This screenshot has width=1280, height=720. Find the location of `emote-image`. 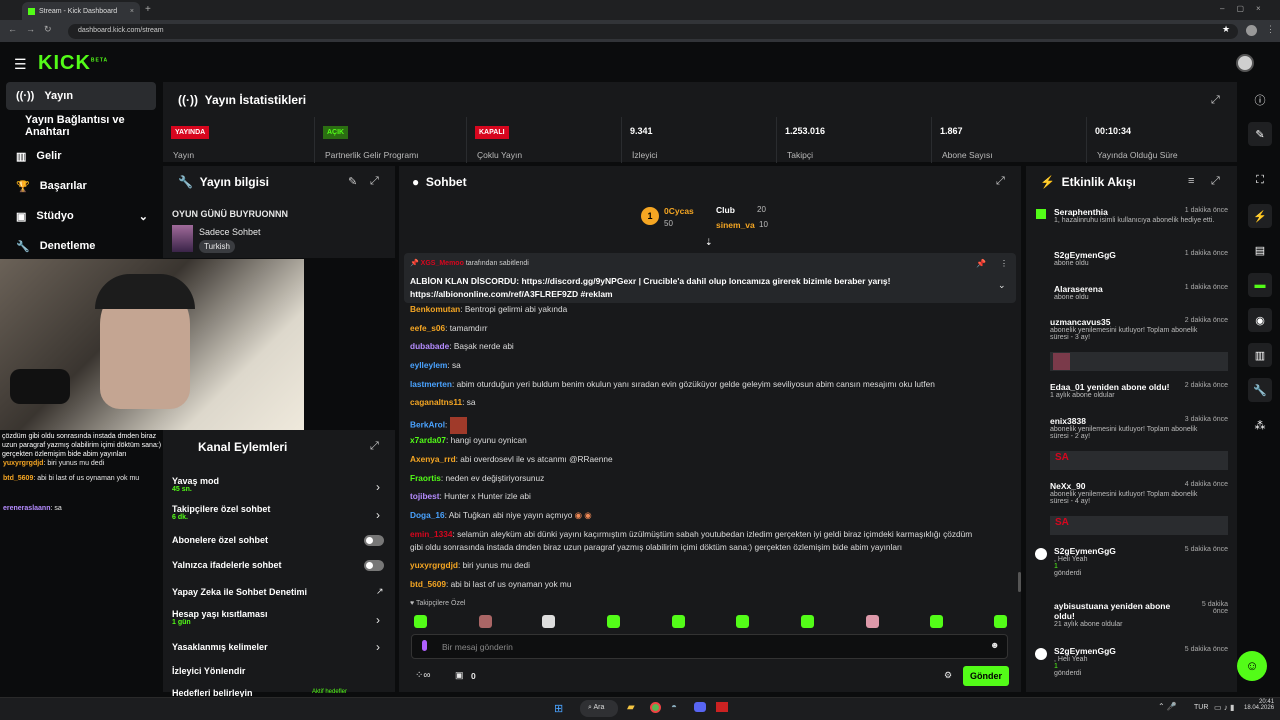

emote-image is located at coordinates (458, 425).